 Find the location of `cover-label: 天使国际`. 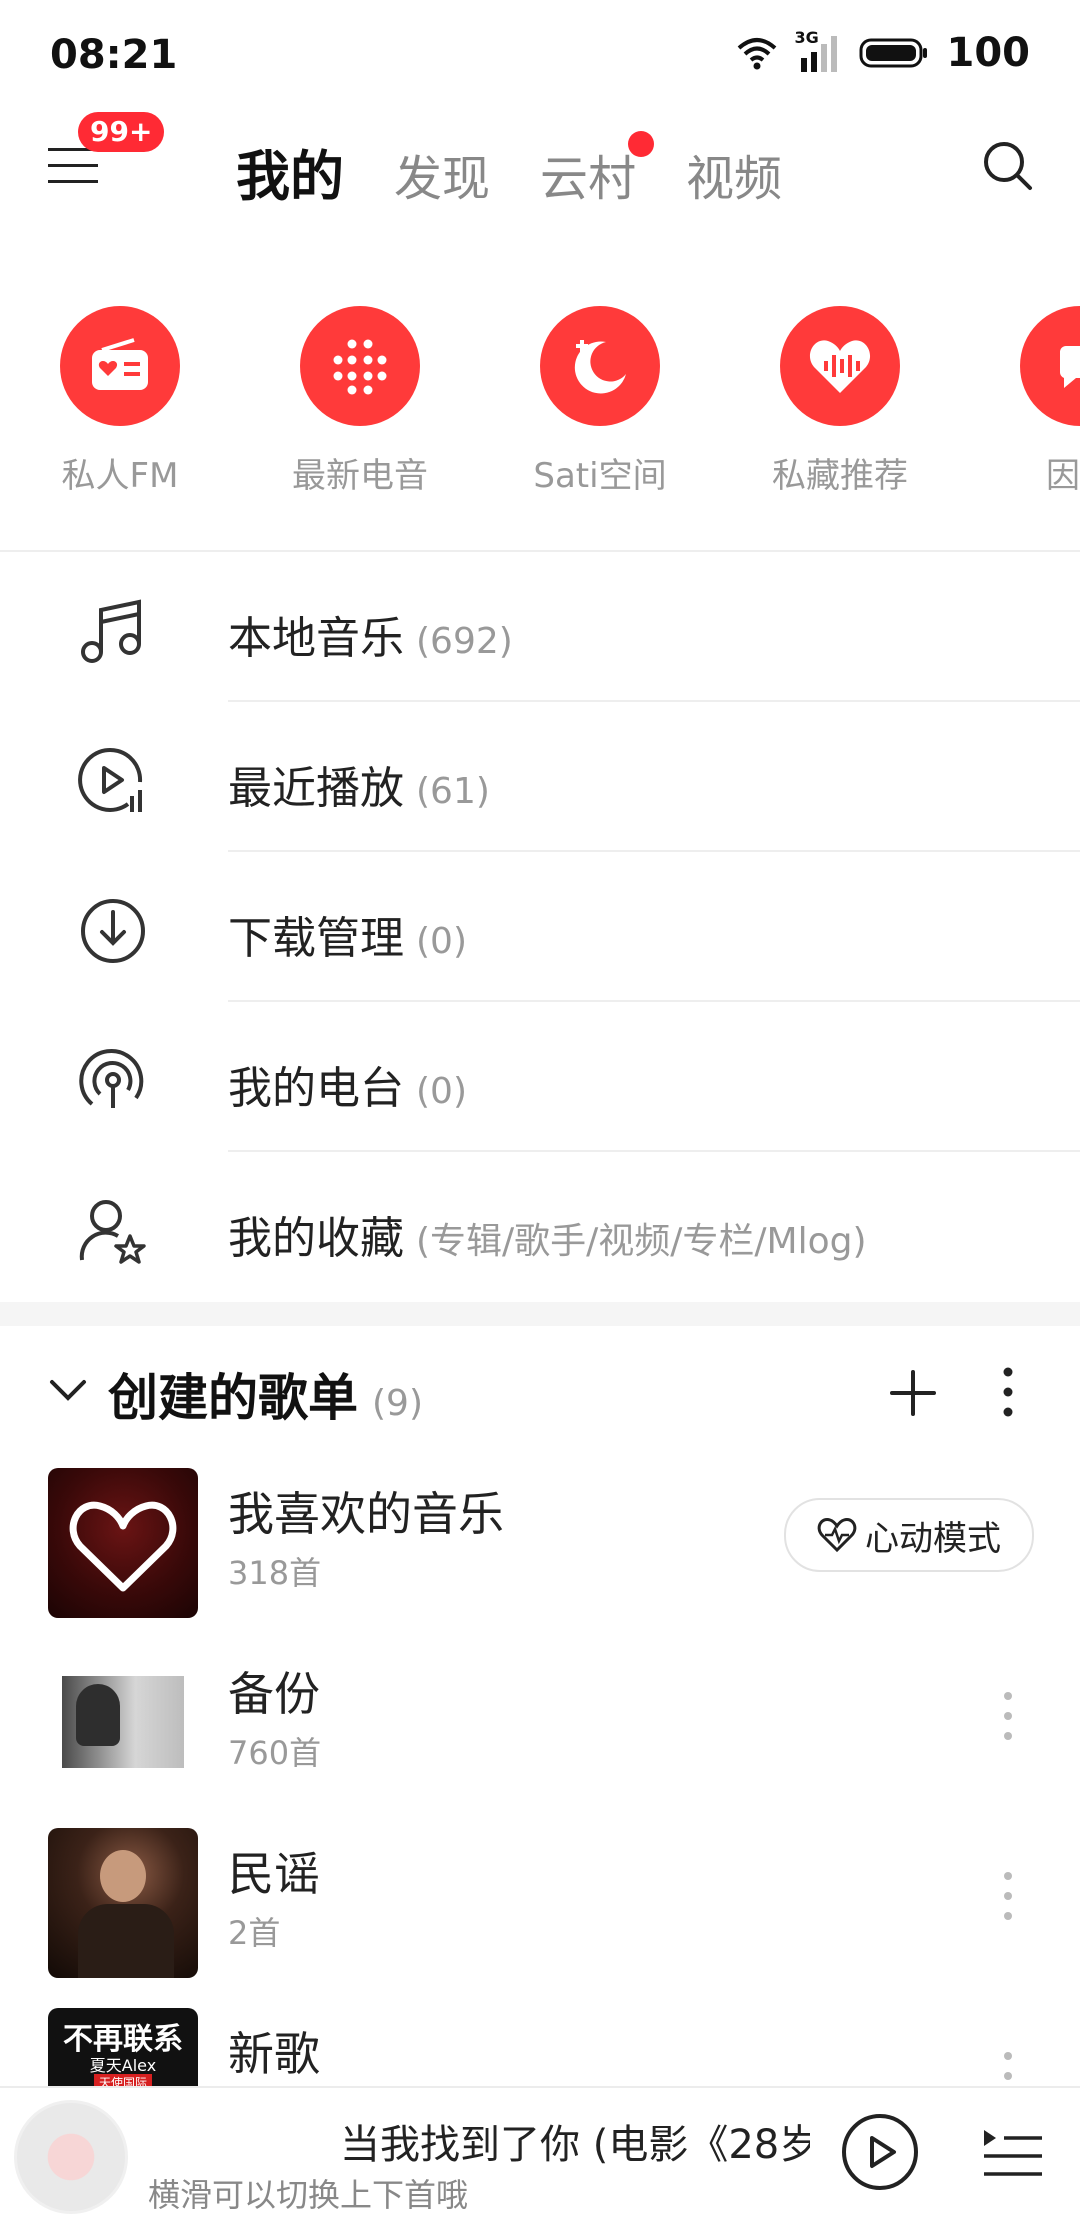

cover-label: 天使国际 is located at coordinates (123, 2080).